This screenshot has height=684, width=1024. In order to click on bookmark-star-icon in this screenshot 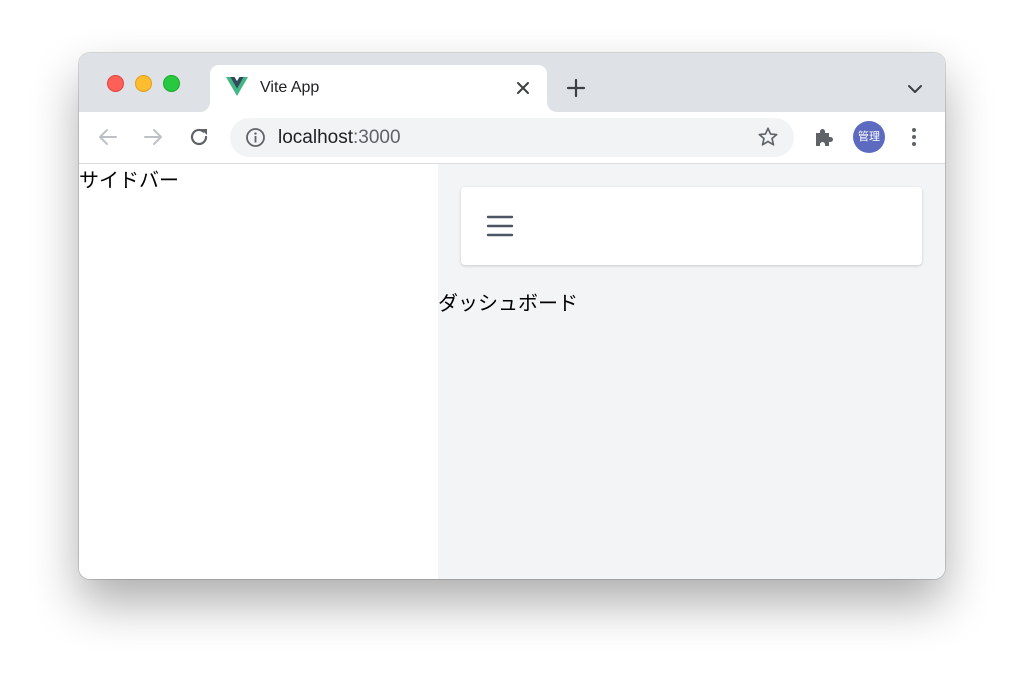, I will do `click(768, 137)`.